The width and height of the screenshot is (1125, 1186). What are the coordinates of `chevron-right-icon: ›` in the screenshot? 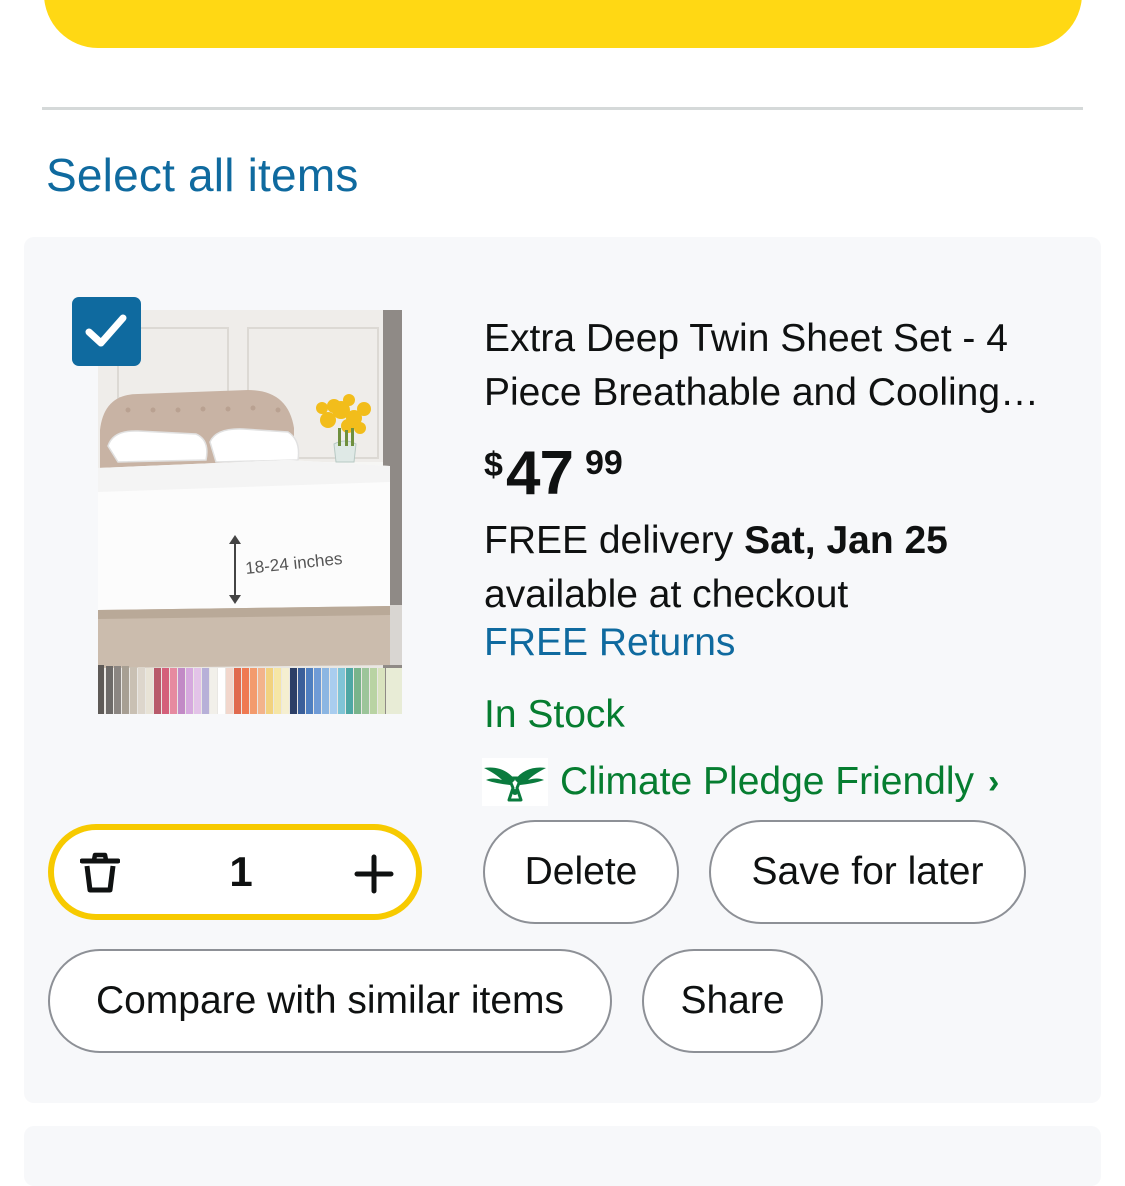 It's located at (994, 781).